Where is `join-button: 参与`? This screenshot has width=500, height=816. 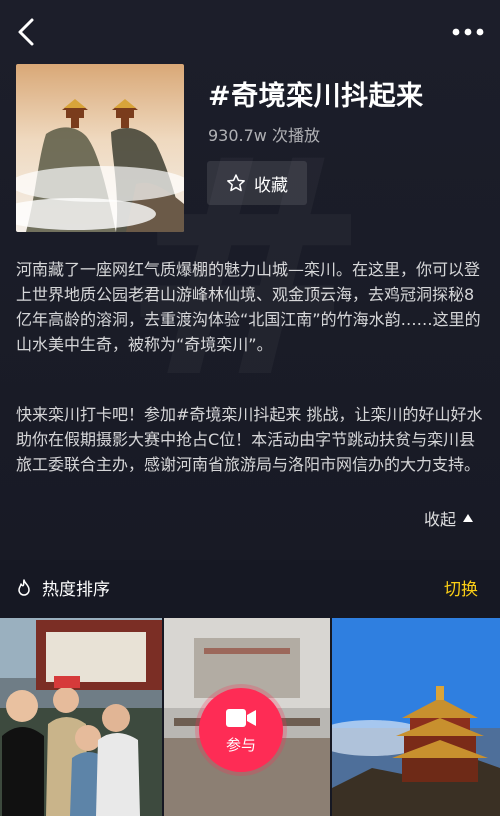 join-button: 参与 is located at coordinates (241, 730).